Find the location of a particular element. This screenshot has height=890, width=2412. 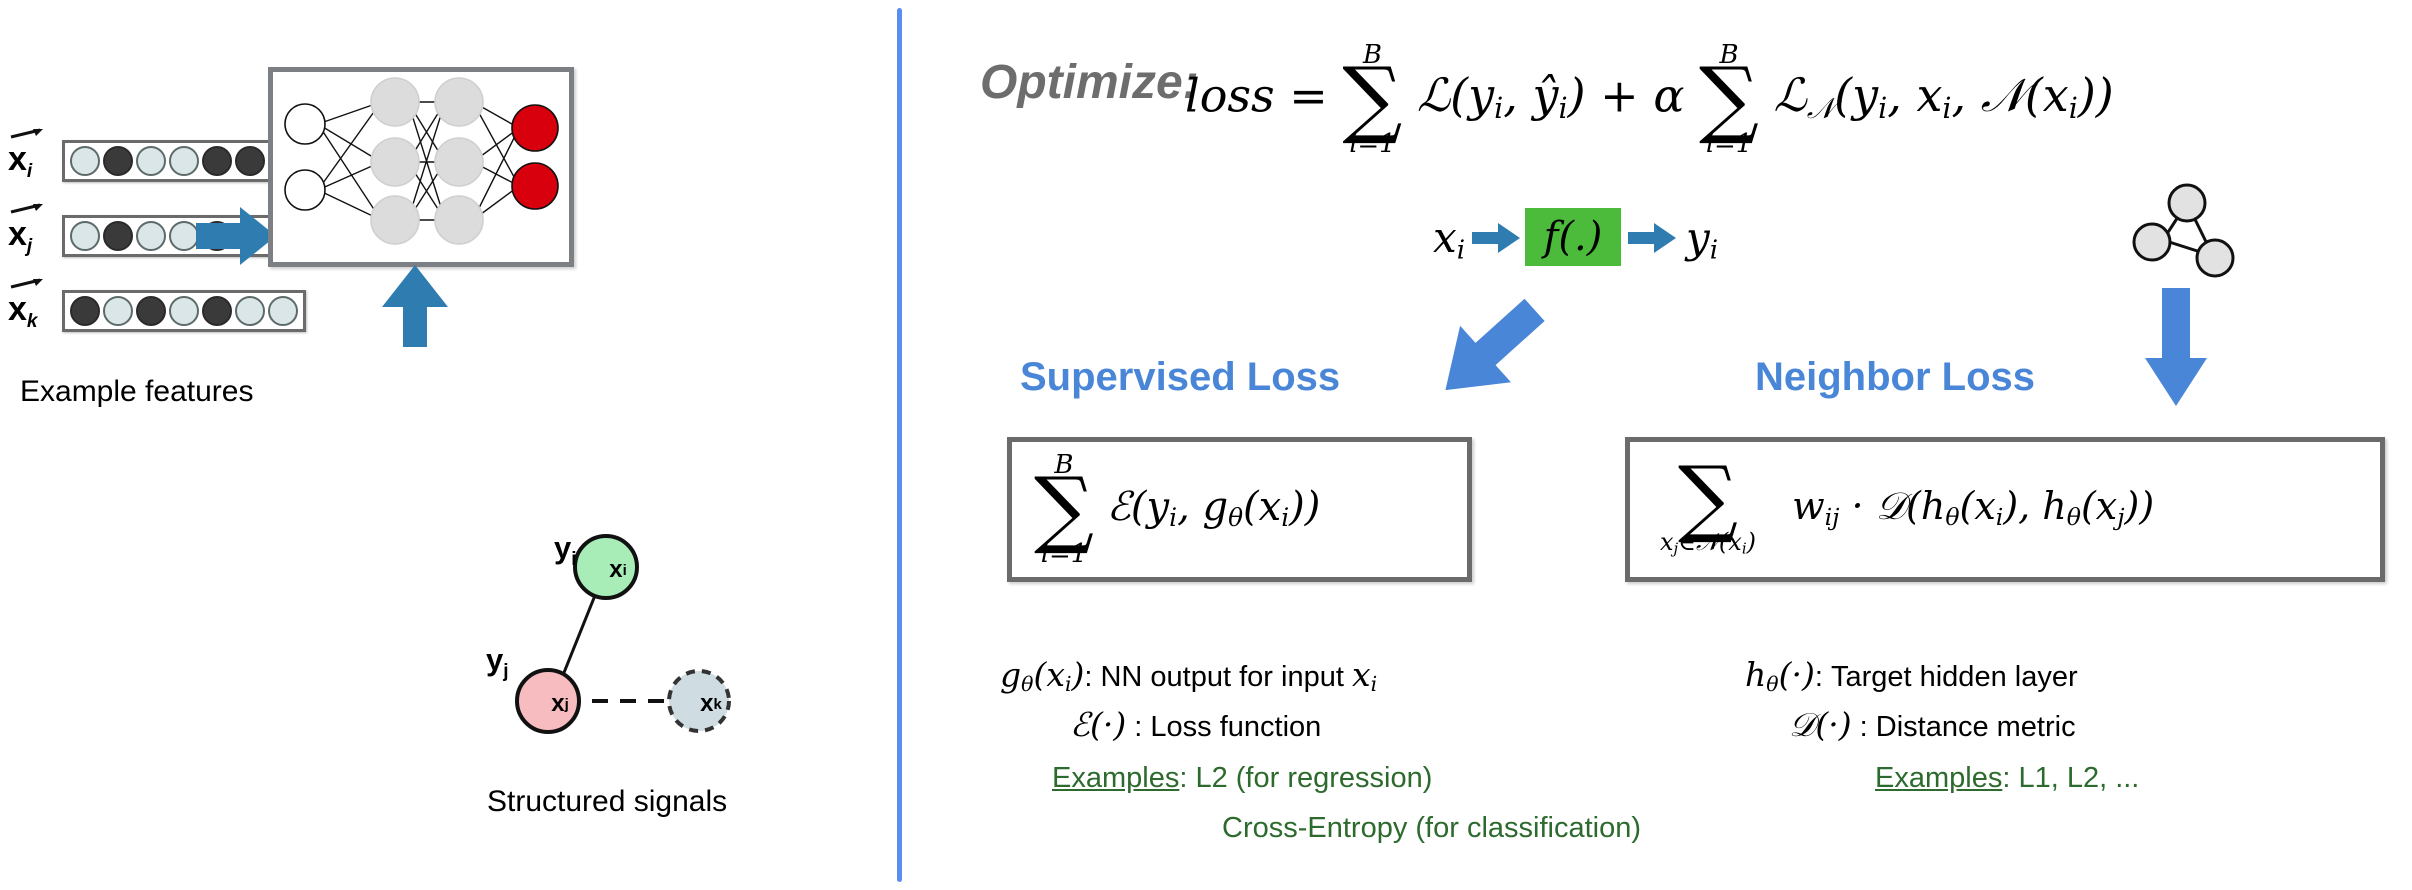

graph-node-xk-label: xk is located at coordinates (711, 704).